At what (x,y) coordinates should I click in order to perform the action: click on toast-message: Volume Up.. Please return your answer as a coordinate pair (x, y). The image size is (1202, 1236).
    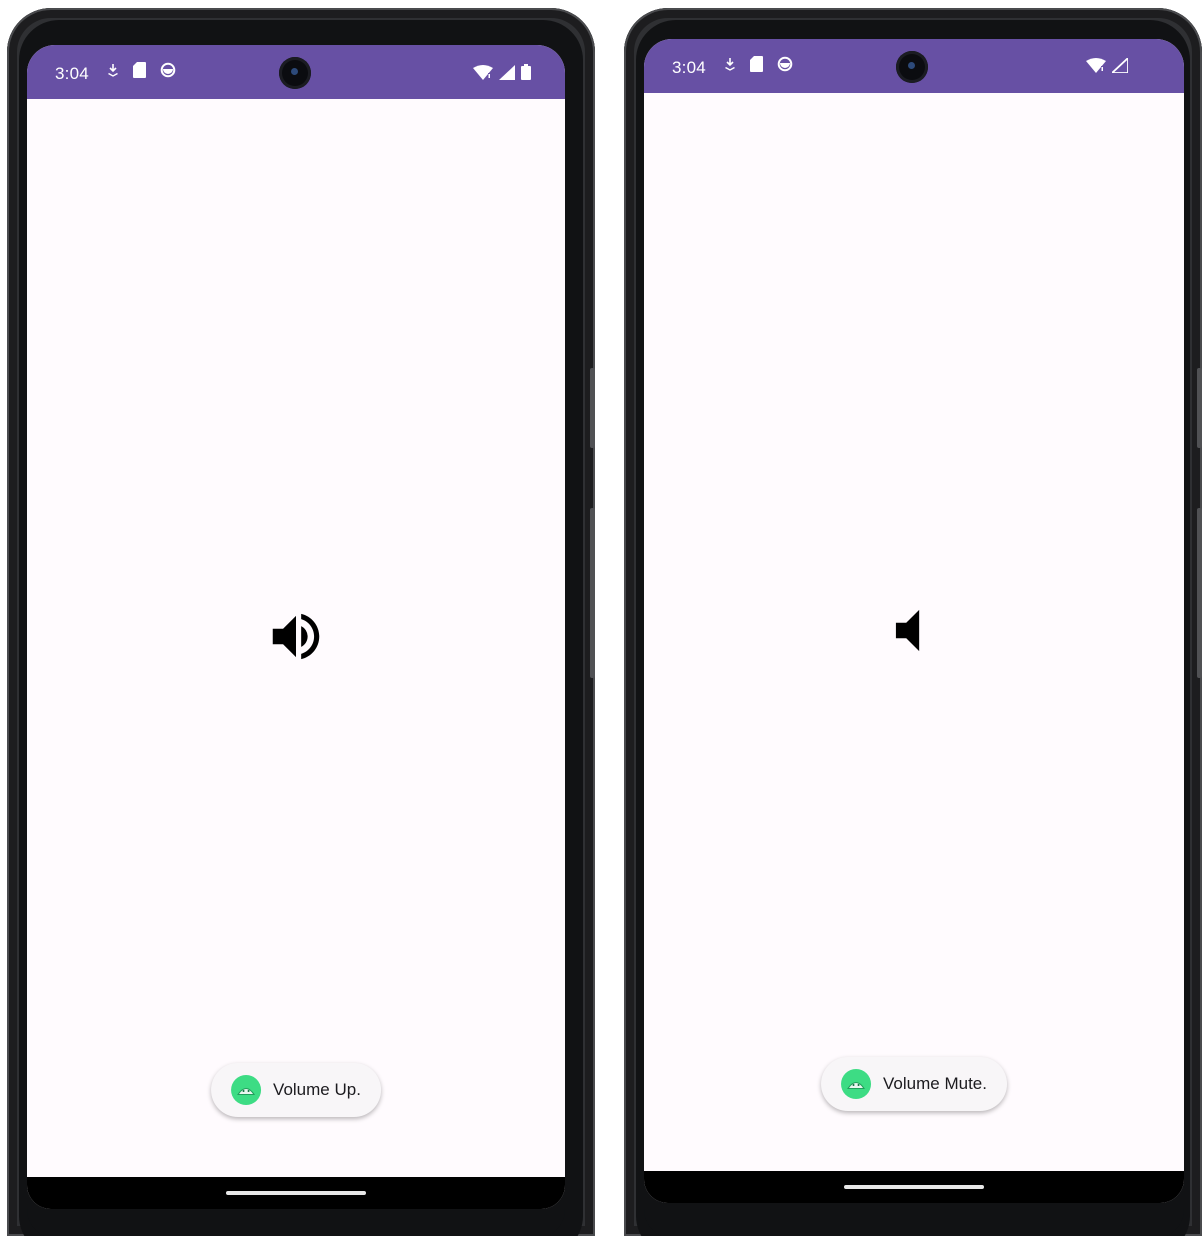
    Looking at the image, I should click on (296, 1090).